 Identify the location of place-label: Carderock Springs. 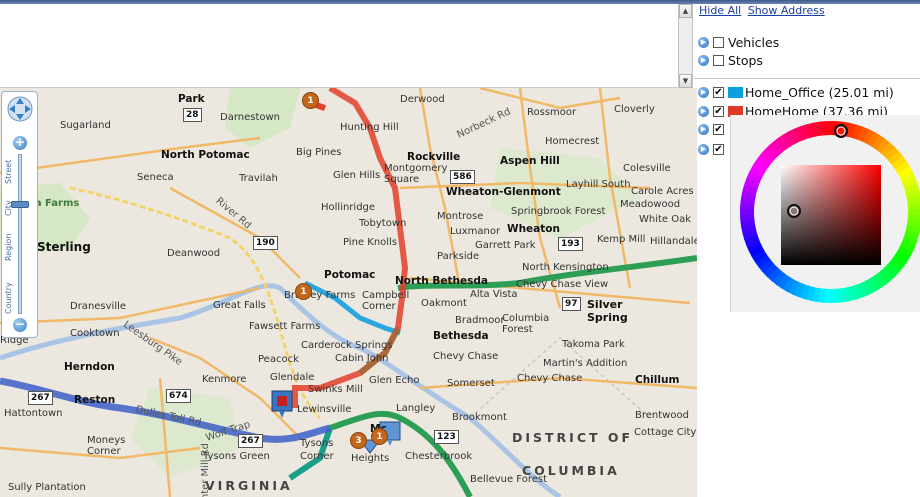
(347, 345).